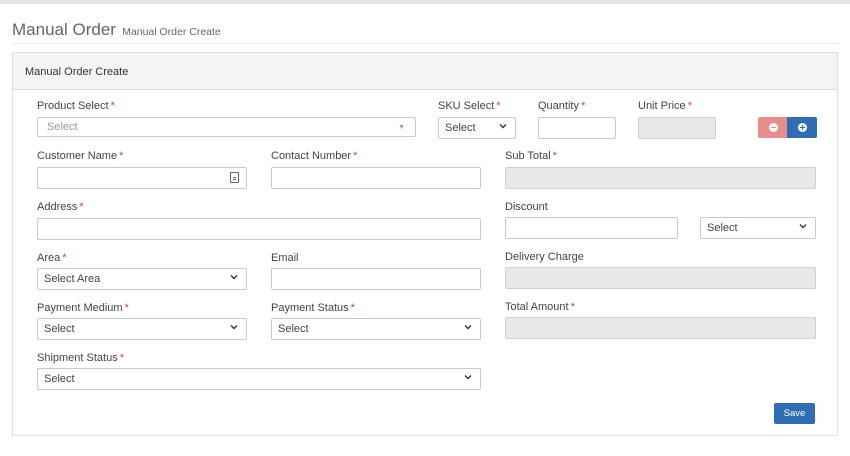 The width and height of the screenshot is (850, 456). I want to click on save-button: Save, so click(794, 413).